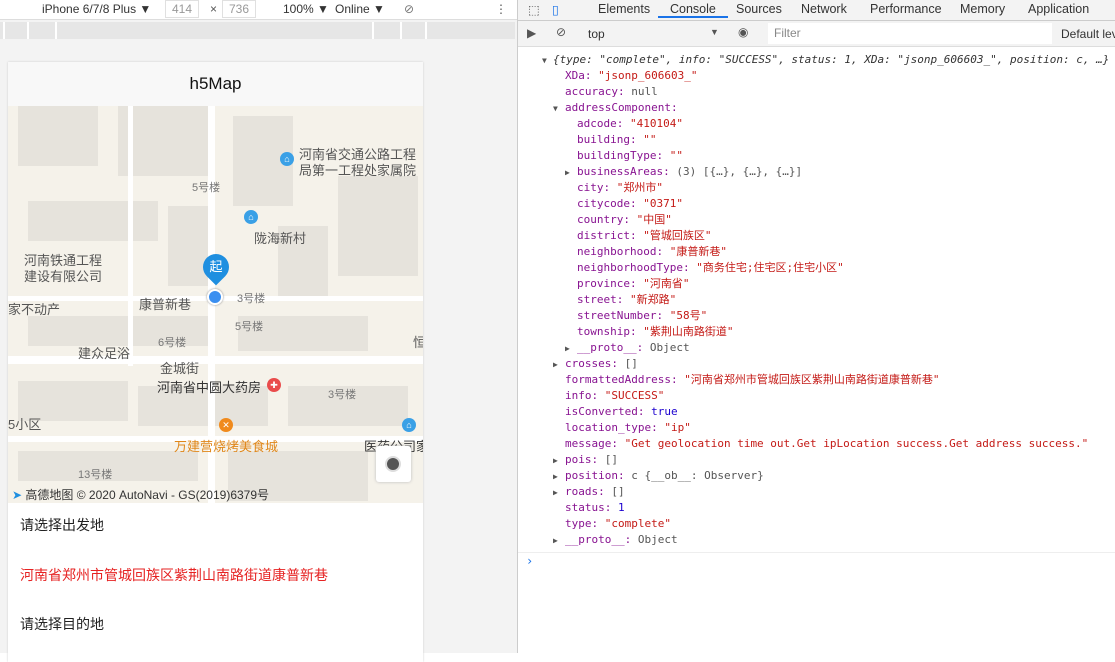 The image size is (1115, 662). I want to click on clear-console-icon: ⊘, so click(561, 32).